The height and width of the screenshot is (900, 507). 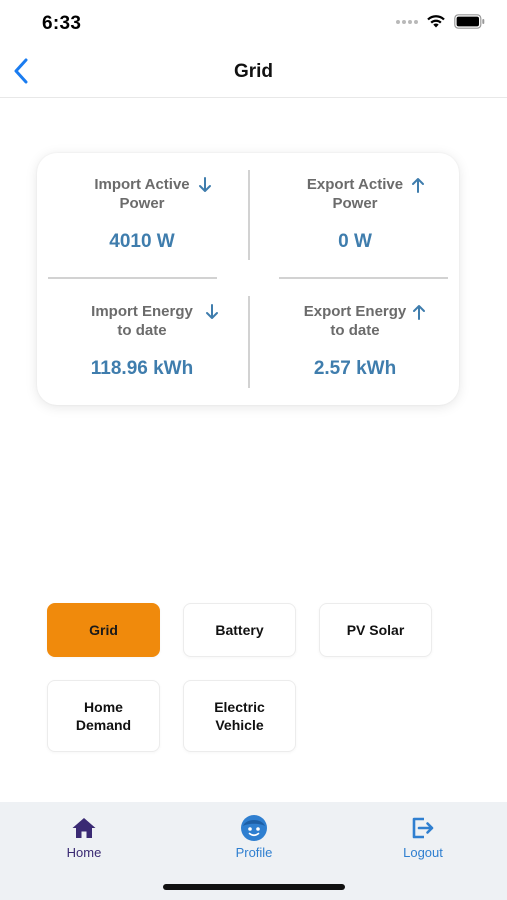 What do you see at coordinates (366, 194) in the screenshot?
I see `stat-label: Export Active Power` at bounding box center [366, 194].